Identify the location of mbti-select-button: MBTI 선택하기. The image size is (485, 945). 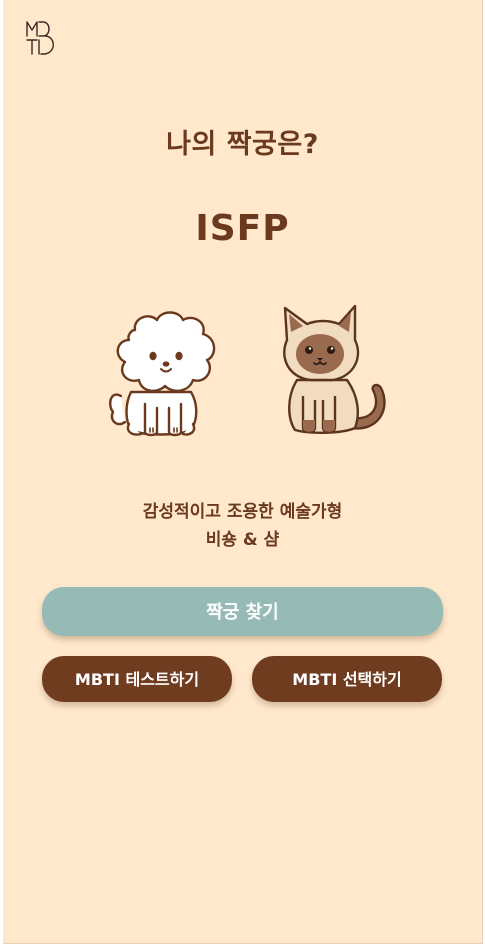
(347, 679).